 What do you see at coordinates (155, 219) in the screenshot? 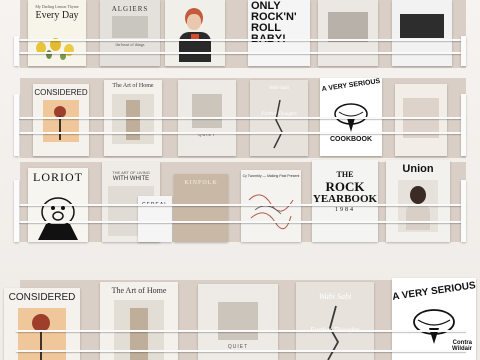
I see `book-cereal: CEREAL` at bounding box center [155, 219].